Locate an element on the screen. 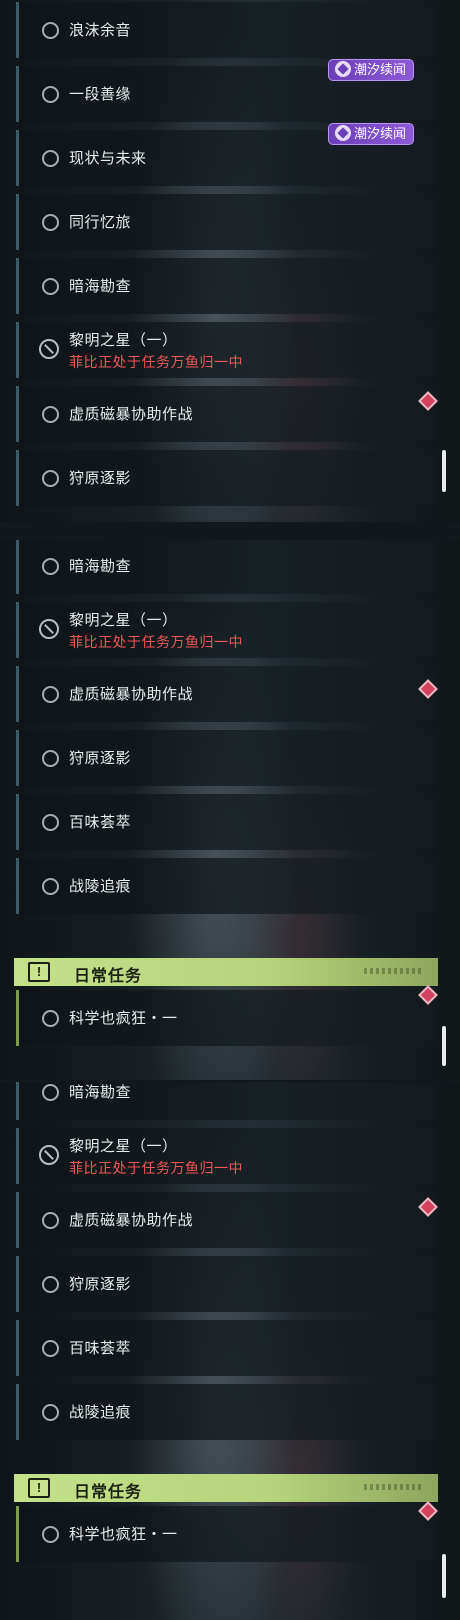 This screenshot has width=460, height=1620. quest-title: 现状与未来 is located at coordinates (108, 158).